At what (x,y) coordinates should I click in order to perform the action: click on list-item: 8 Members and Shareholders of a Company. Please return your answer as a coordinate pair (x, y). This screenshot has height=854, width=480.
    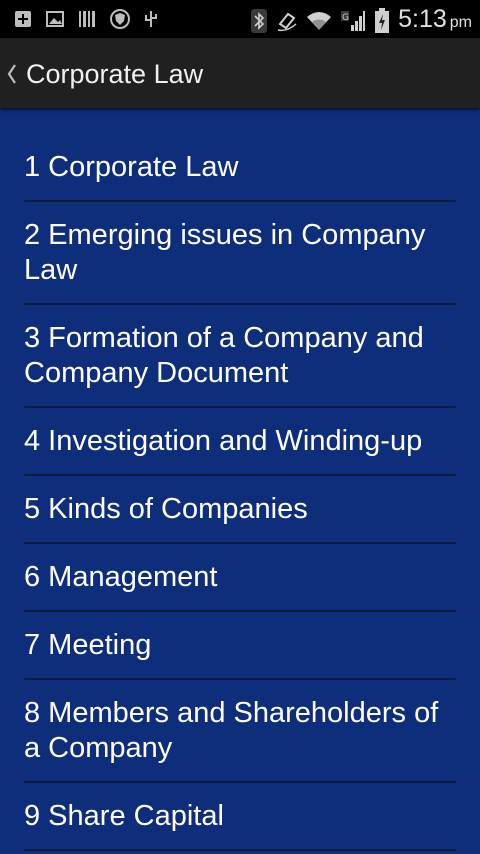
    Looking at the image, I should click on (240, 731).